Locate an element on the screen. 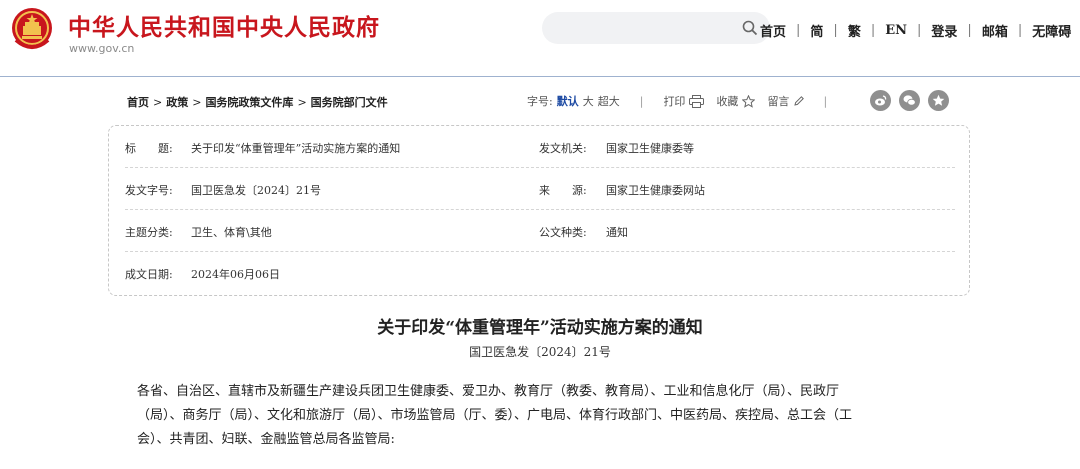 Image resolution: width=1080 pixels, height=469 pixels. meta-issuer-label: 发文机关: is located at coordinates (563, 148).